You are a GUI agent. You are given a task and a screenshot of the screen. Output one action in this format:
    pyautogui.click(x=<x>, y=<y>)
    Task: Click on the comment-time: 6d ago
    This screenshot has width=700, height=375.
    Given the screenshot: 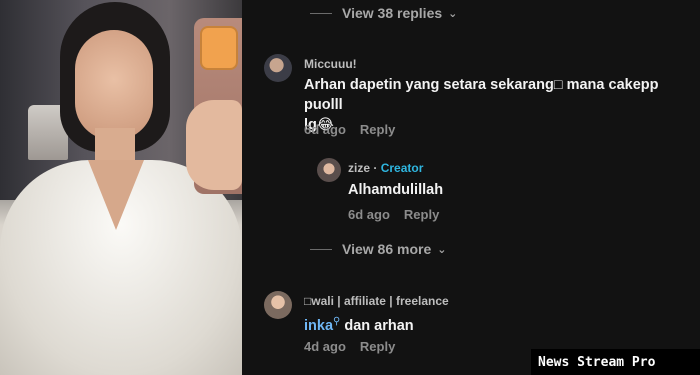 What is the action you would take?
    pyautogui.click(x=325, y=129)
    